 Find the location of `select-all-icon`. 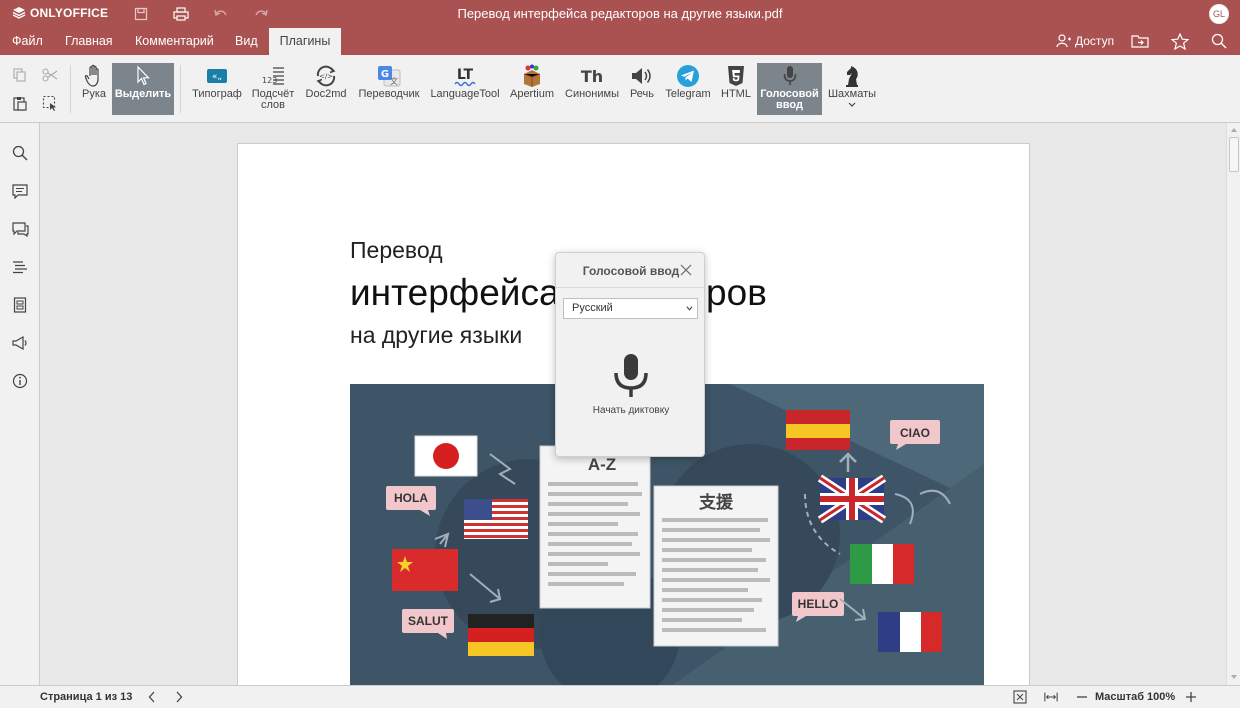

select-all-icon is located at coordinates (50, 103).